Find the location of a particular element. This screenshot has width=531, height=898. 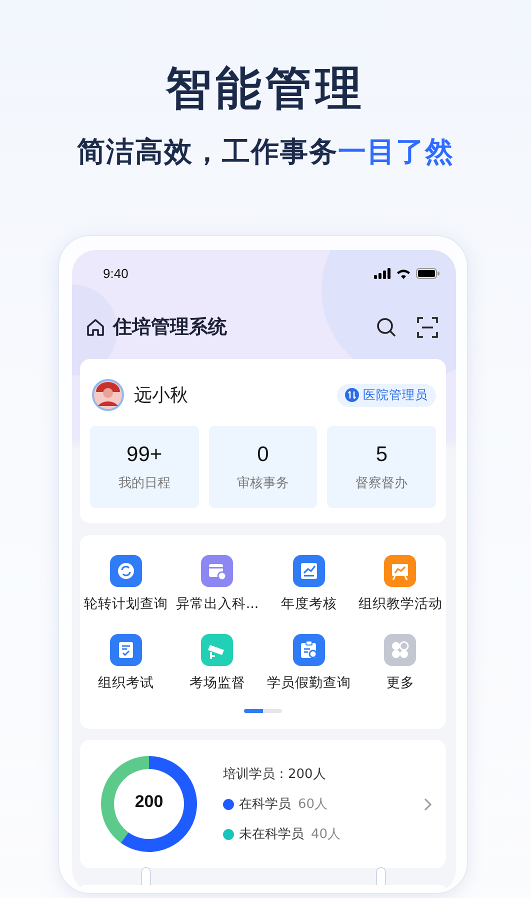

avatar is located at coordinates (108, 395).